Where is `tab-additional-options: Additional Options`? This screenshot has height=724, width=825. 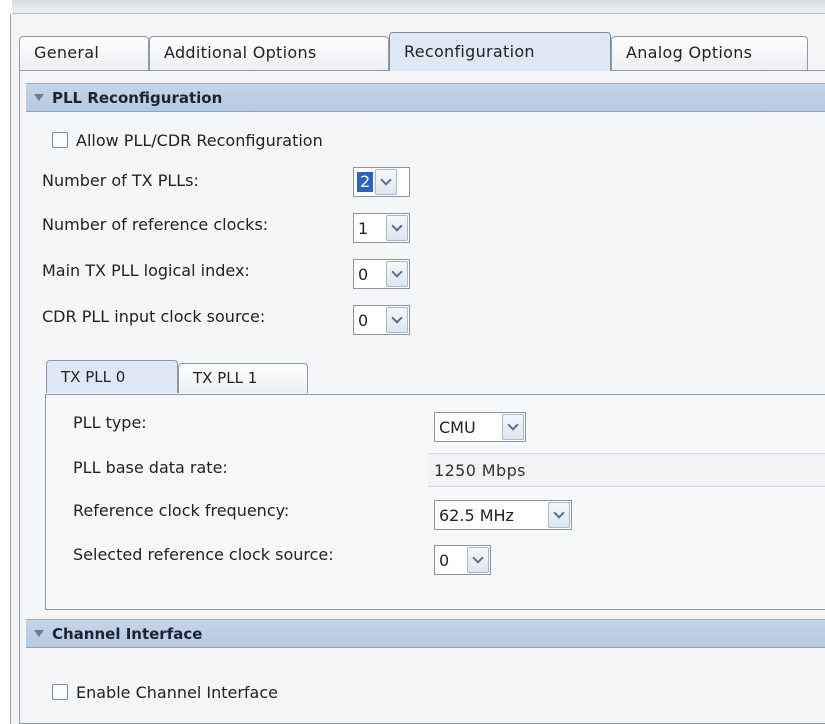
tab-additional-options: Additional Options is located at coordinates (269, 53).